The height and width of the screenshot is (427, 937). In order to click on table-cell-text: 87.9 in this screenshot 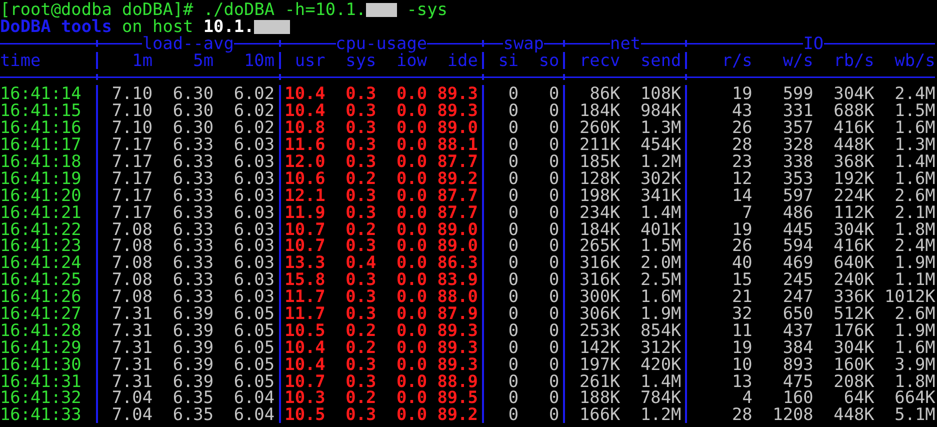, I will do `click(457, 313)`.